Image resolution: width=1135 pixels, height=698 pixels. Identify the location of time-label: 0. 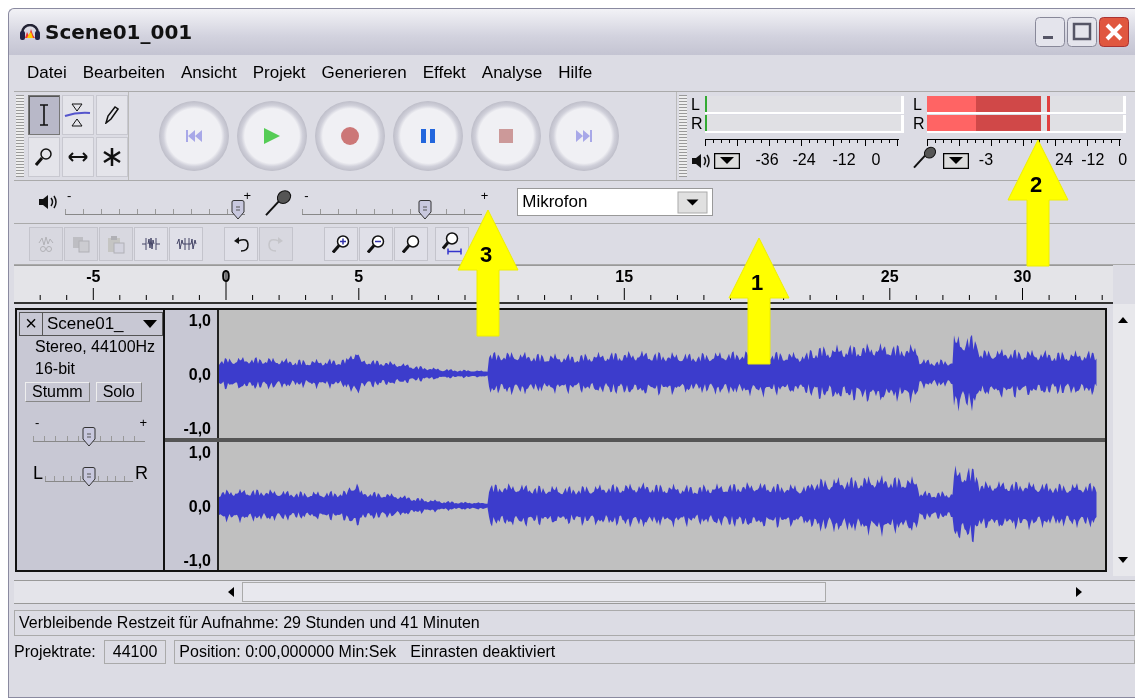
(226, 277).